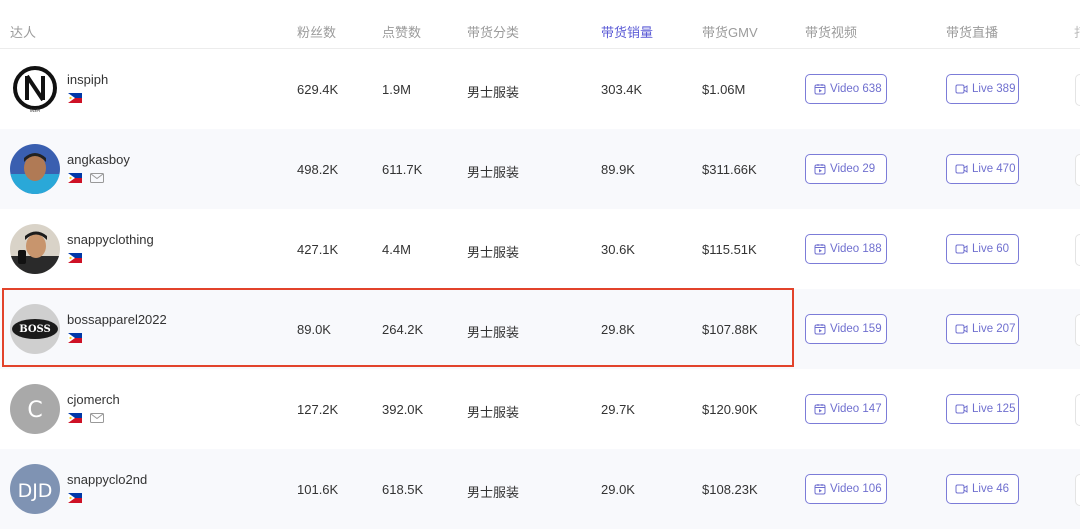 This screenshot has height=531, width=1080. Describe the element at coordinates (618, 329) in the screenshot. I see `sales-value: 29.8K` at that location.